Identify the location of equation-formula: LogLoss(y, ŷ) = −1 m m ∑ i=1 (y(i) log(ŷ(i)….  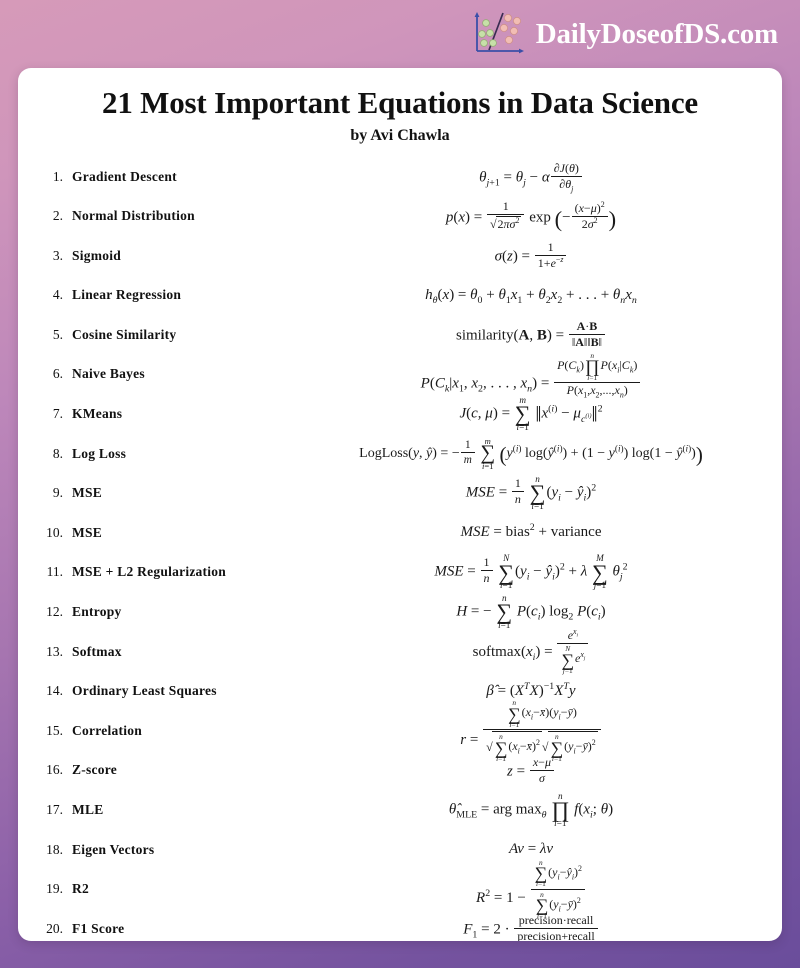
(531, 453).